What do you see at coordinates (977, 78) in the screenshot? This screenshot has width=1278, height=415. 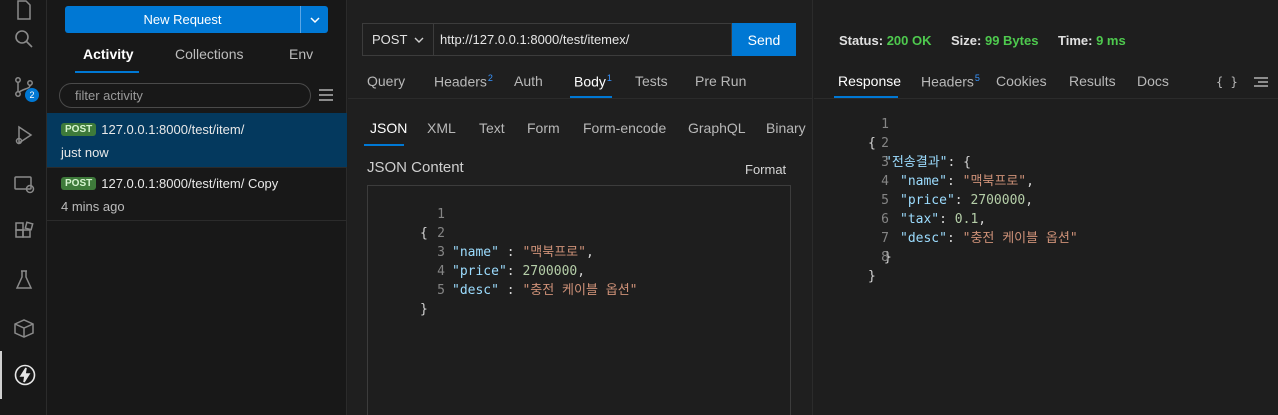 I see `headers-count: 5` at bounding box center [977, 78].